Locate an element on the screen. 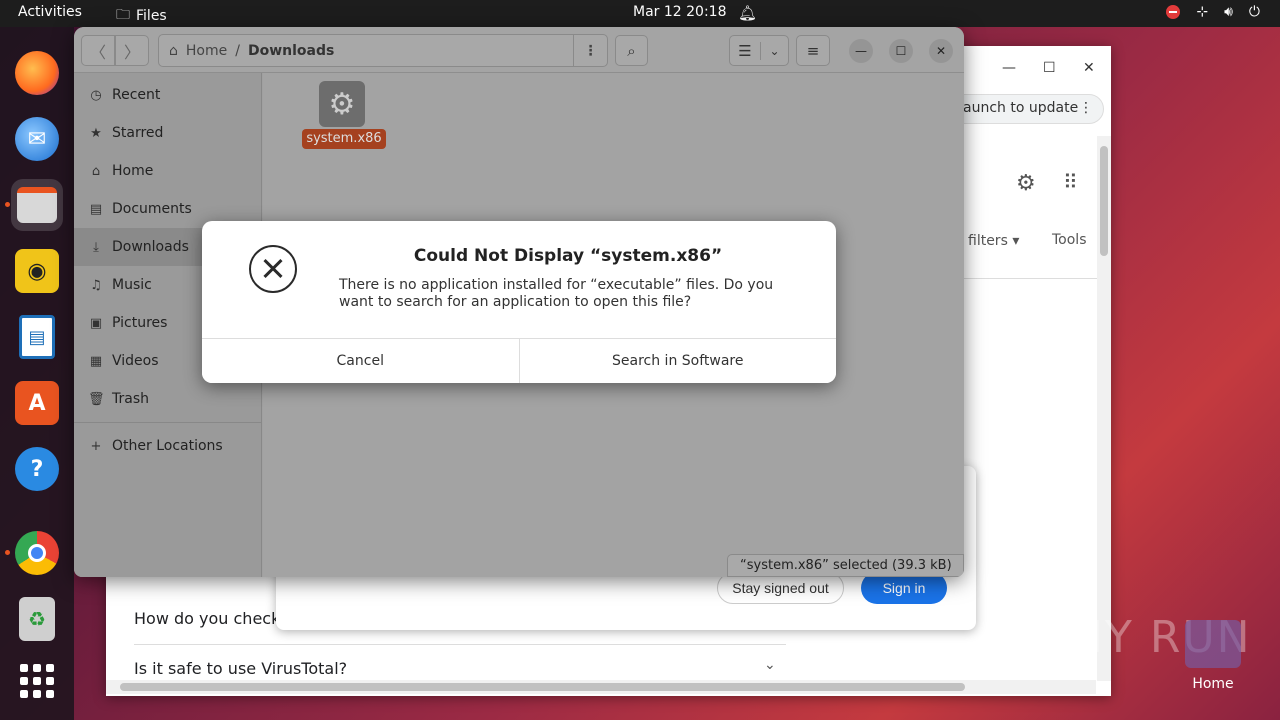 This screenshot has width=1280, height=720. horizontal-scrollbar is located at coordinates (601, 687).